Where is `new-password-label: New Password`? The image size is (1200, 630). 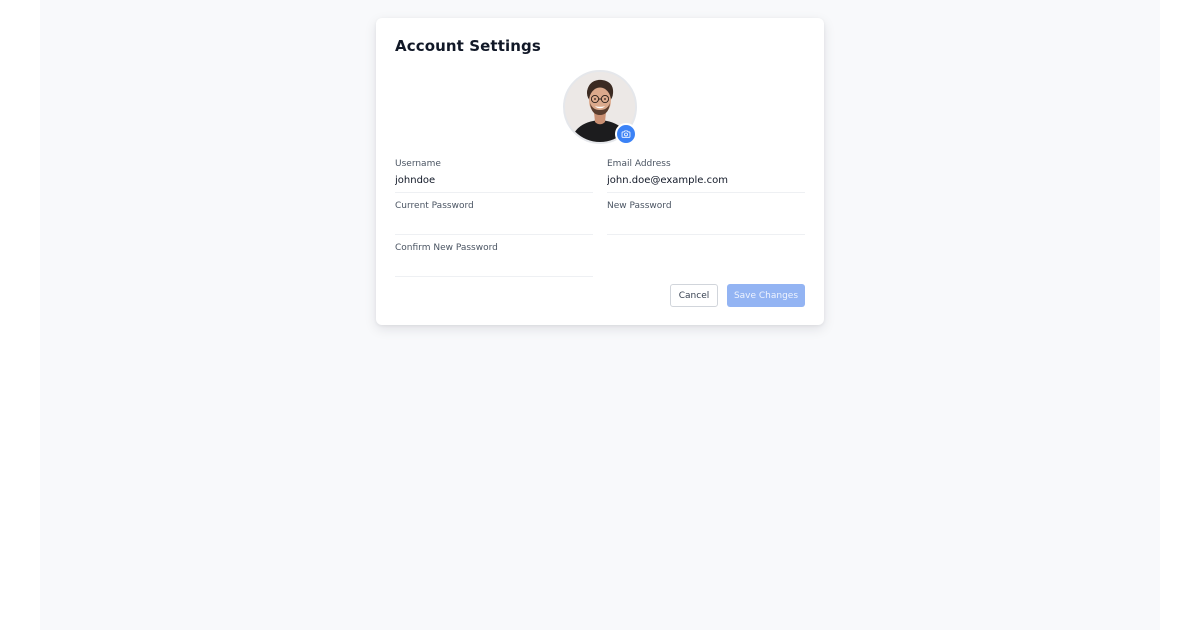 new-password-label: New Password is located at coordinates (639, 206).